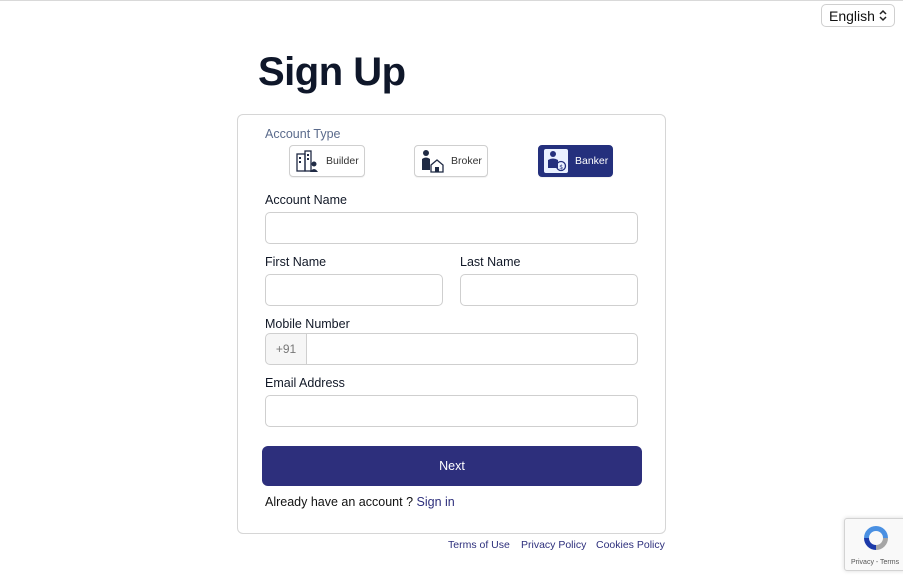  I want to click on email-address-label: Email Address, so click(305, 383).